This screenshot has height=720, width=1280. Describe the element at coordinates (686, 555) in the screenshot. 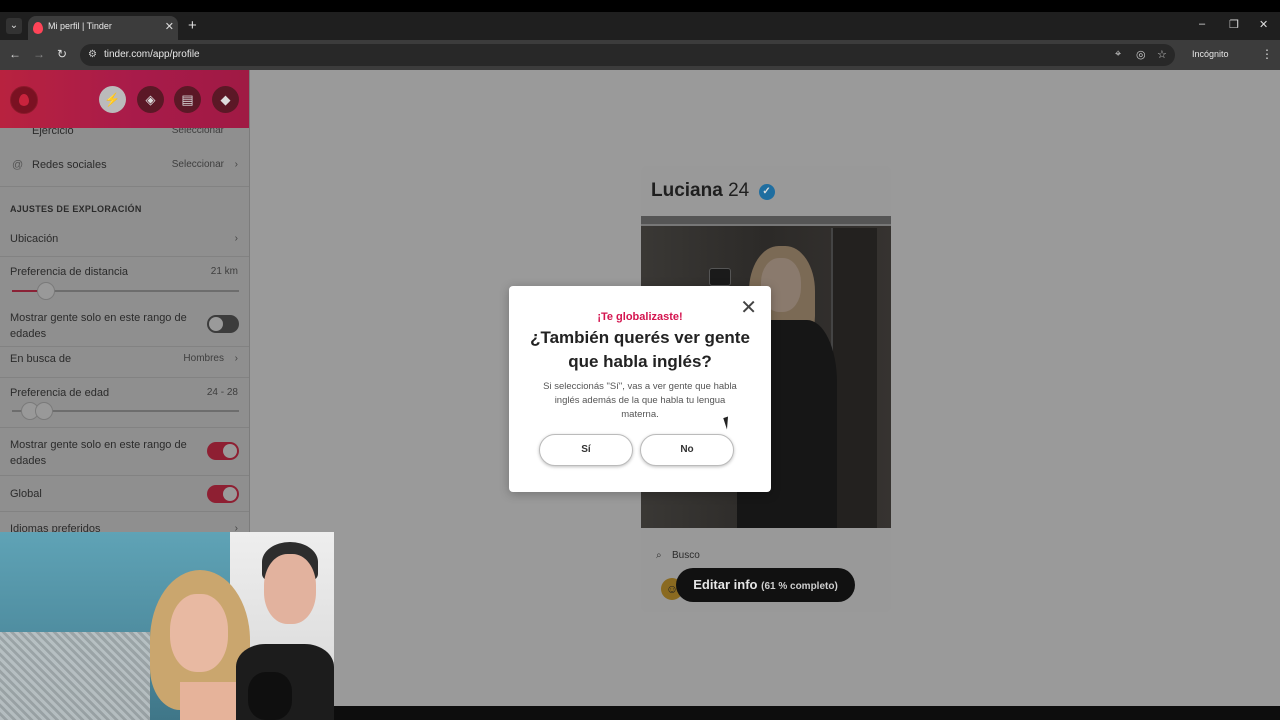

I see `looking-for-label: Busco` at that location.